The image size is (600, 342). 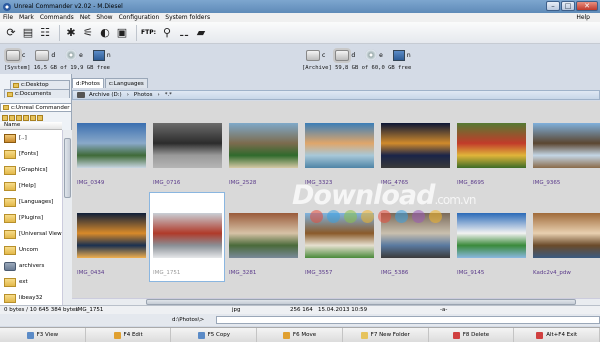 What do you see at coordinates (45, 55) in the screenshot?
I see `left-drive-d: d` at bounding box center [45, 55].